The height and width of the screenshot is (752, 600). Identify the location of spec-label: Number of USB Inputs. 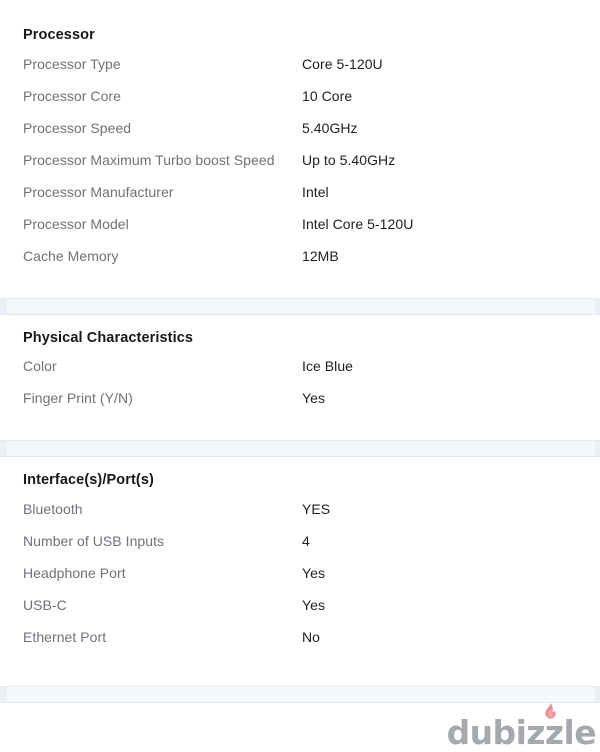
(94, 540).